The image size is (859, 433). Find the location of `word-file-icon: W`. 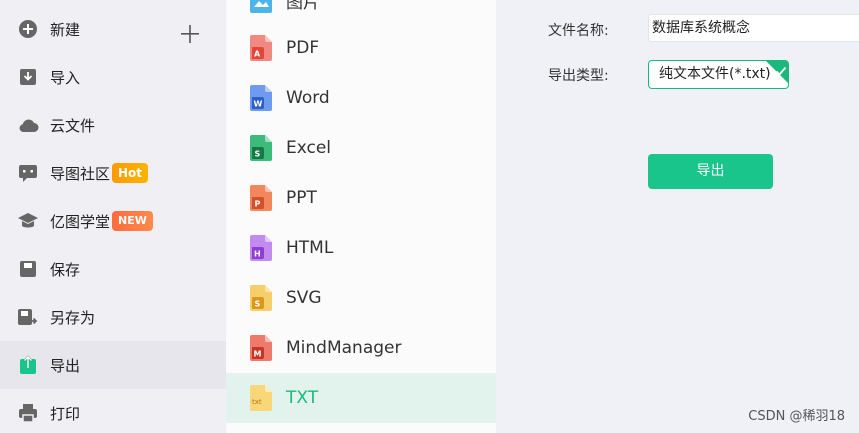

word-file-icon: W is located at coordinates (261, 98).